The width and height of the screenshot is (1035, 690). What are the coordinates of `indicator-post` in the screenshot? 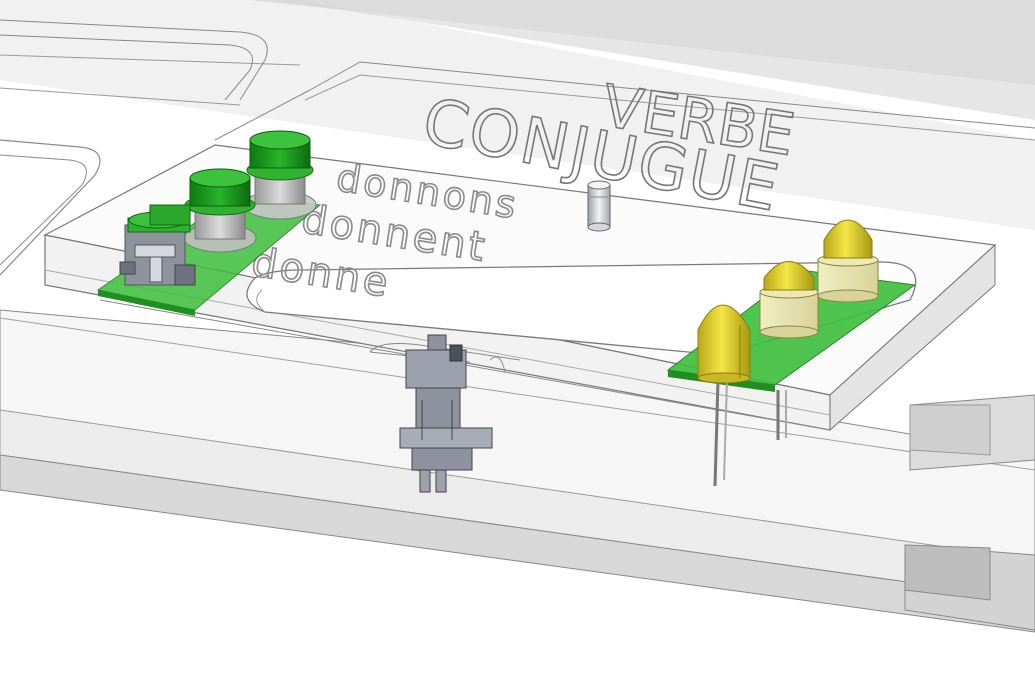 It's located at (599, 206).